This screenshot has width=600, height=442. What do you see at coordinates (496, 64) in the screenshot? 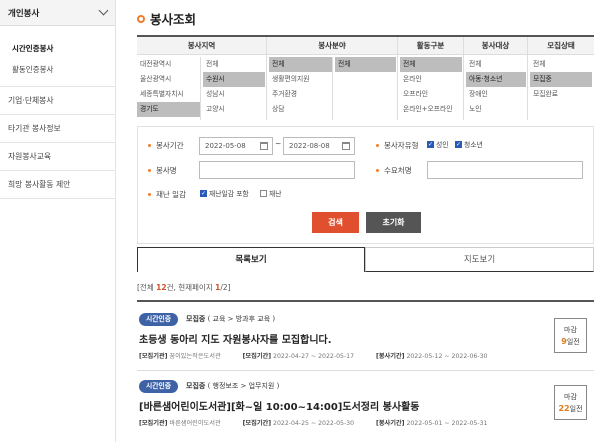
I see `target-option: 전체` at bounding box center [496, 64].